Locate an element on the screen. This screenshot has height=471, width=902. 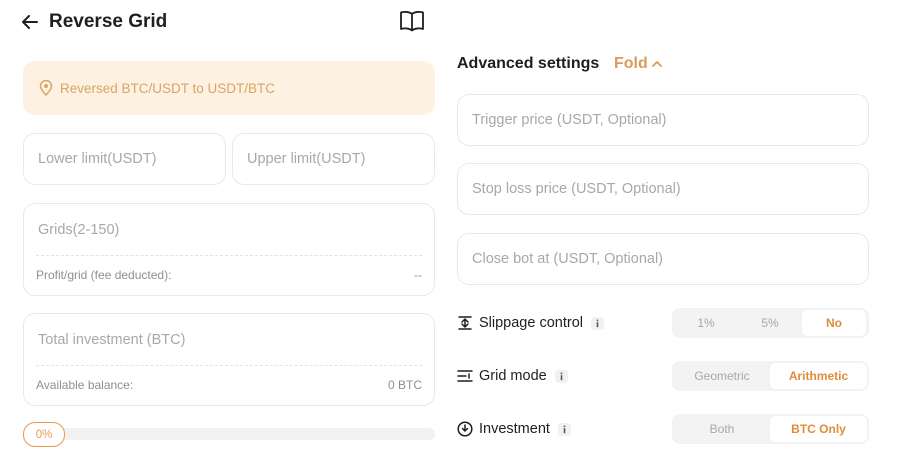
slippage-option-1: 1% is located at coordinates (706, 323).